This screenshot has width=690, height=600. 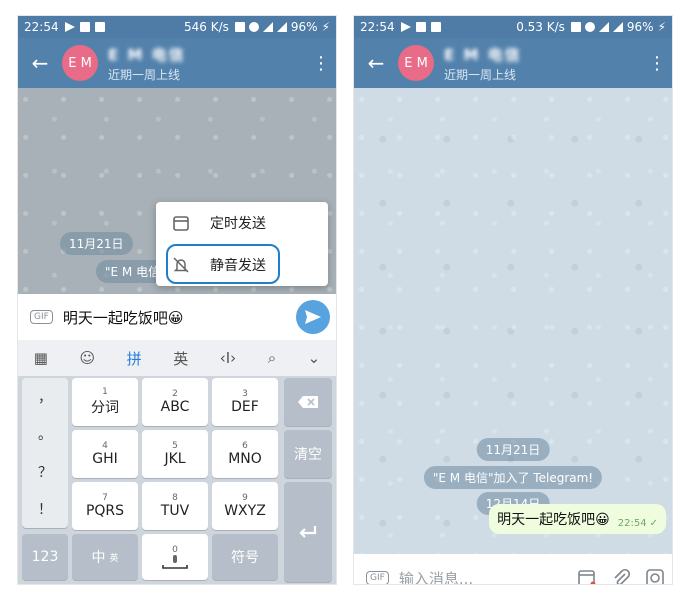 I want to click on keyboard-icon, so click(x=84, y=27).